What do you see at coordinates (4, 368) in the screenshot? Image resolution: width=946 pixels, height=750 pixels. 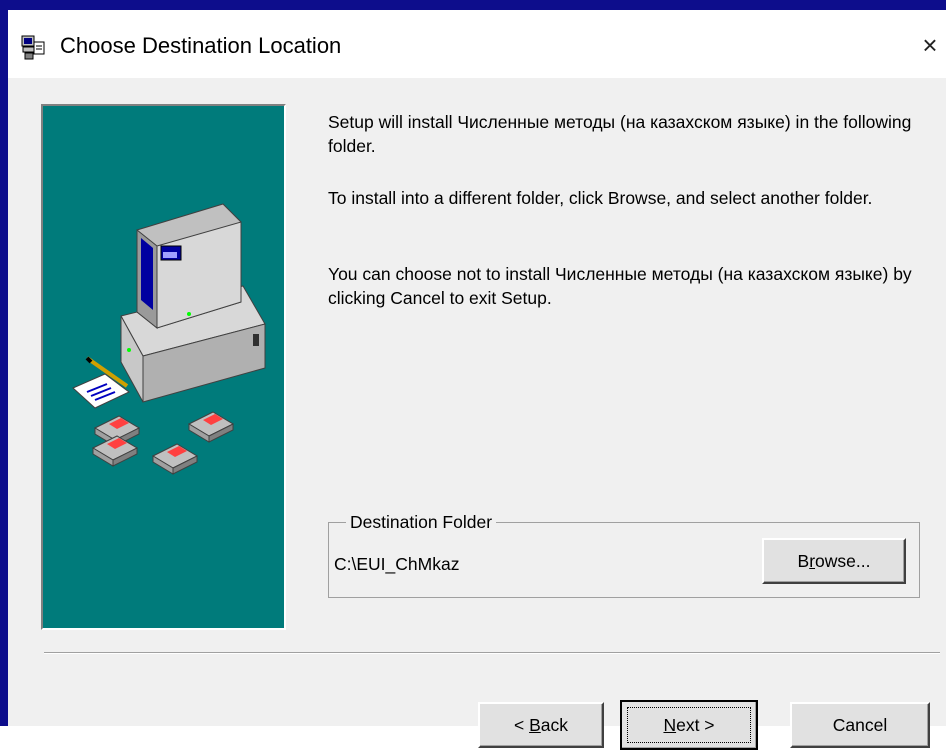 I see `window-frame-left` at bounding box center [4, 368].